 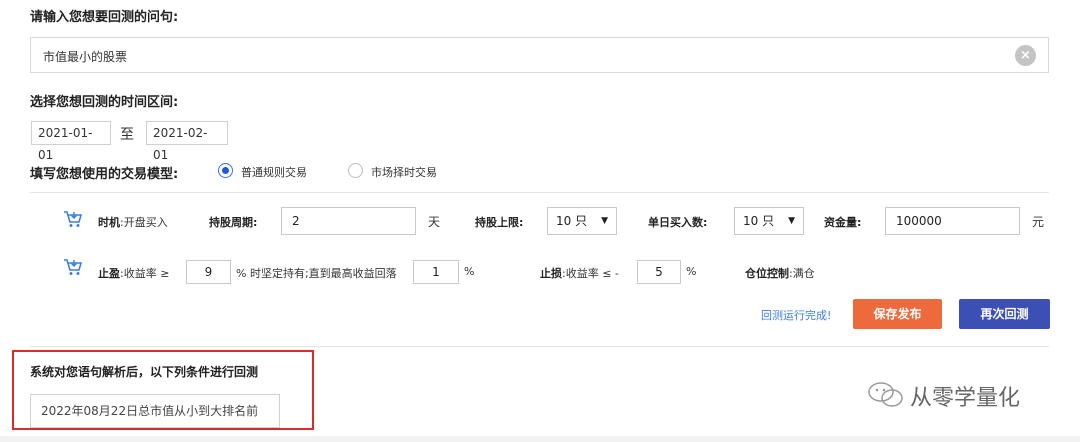 What do you see at coordinates (469, 271) in the screenshot?
I see `drawdown-pct: %` at bounding box center [469, 271].